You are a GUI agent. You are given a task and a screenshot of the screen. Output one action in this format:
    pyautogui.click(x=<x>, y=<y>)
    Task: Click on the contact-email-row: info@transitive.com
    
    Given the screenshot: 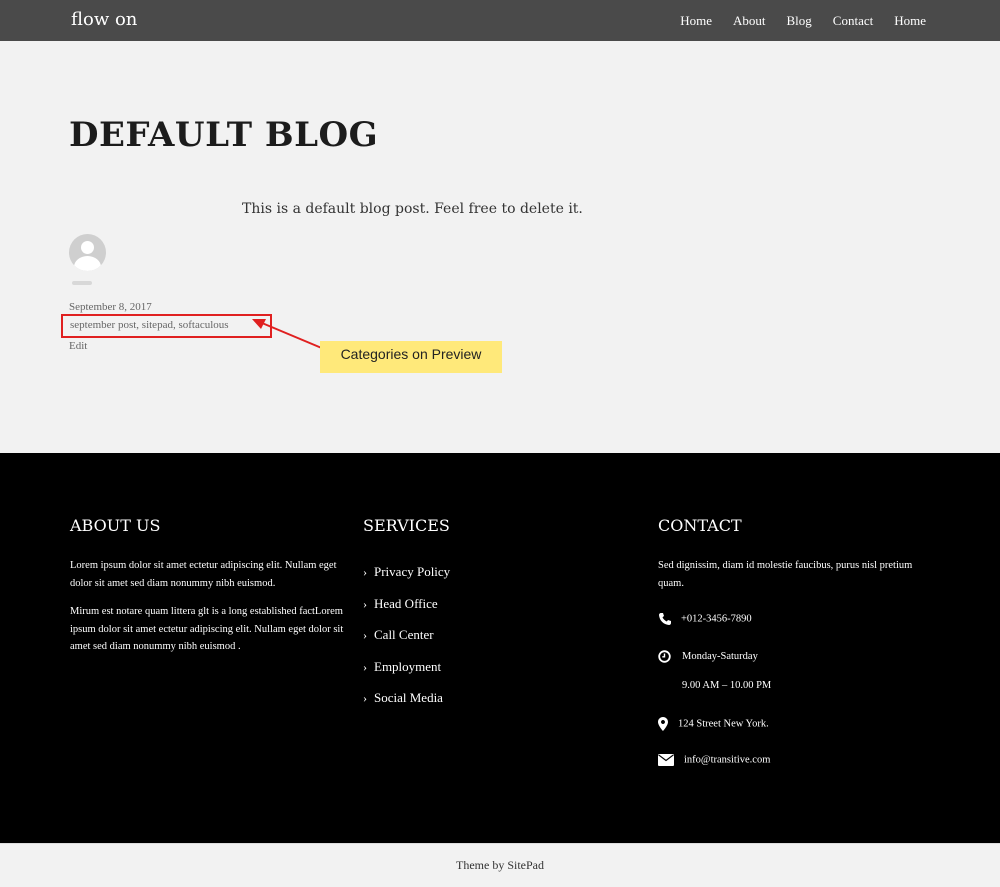 What is the action you would take?
    pyautogui.click(x=714, y=760)
    